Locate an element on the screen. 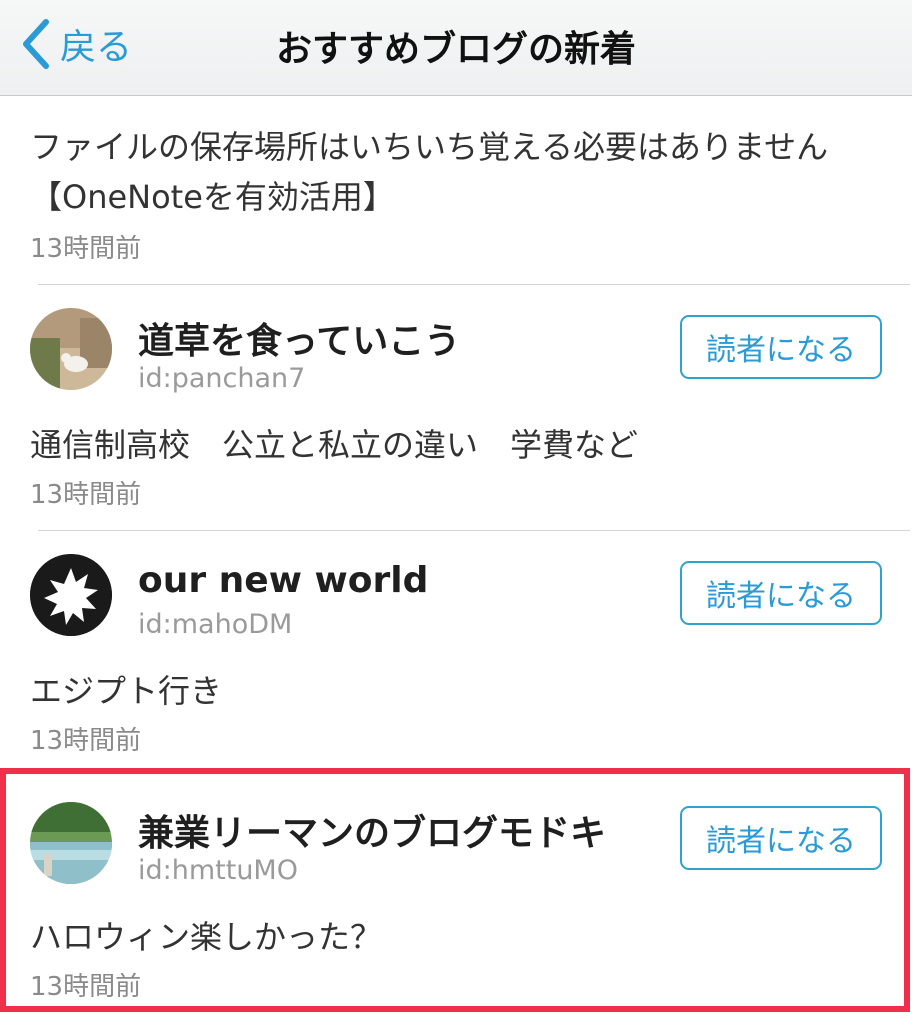 The width and height of the screenshot is (912, 1024). entry-title-link: 通信制高校 公立と私立の違い 学費など is located at coordinates (334, 443).